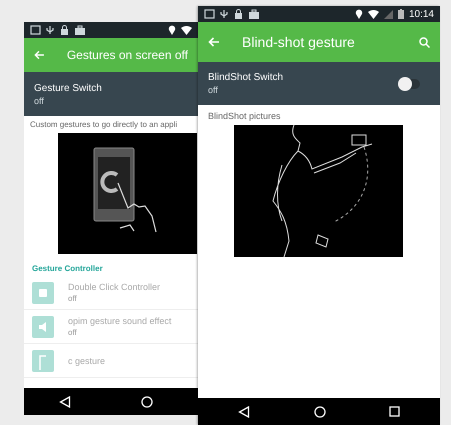 The image size is (451, 425). I want to click on battery-icon, so click(401, 14).